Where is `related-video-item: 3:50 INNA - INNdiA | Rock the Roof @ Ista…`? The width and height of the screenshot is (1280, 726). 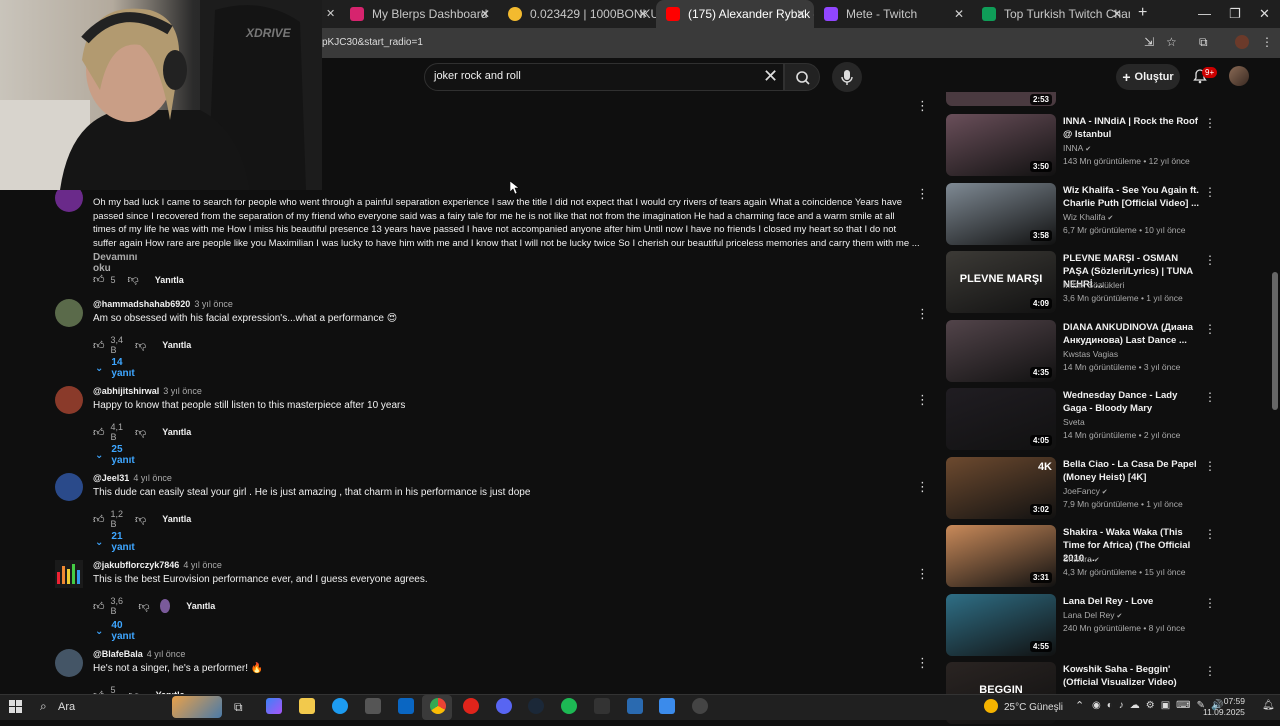 related-video-item: 3:50 INNA - INNdiA | Rock the Roof @ Ista… is located at coordinates (1096, 146).